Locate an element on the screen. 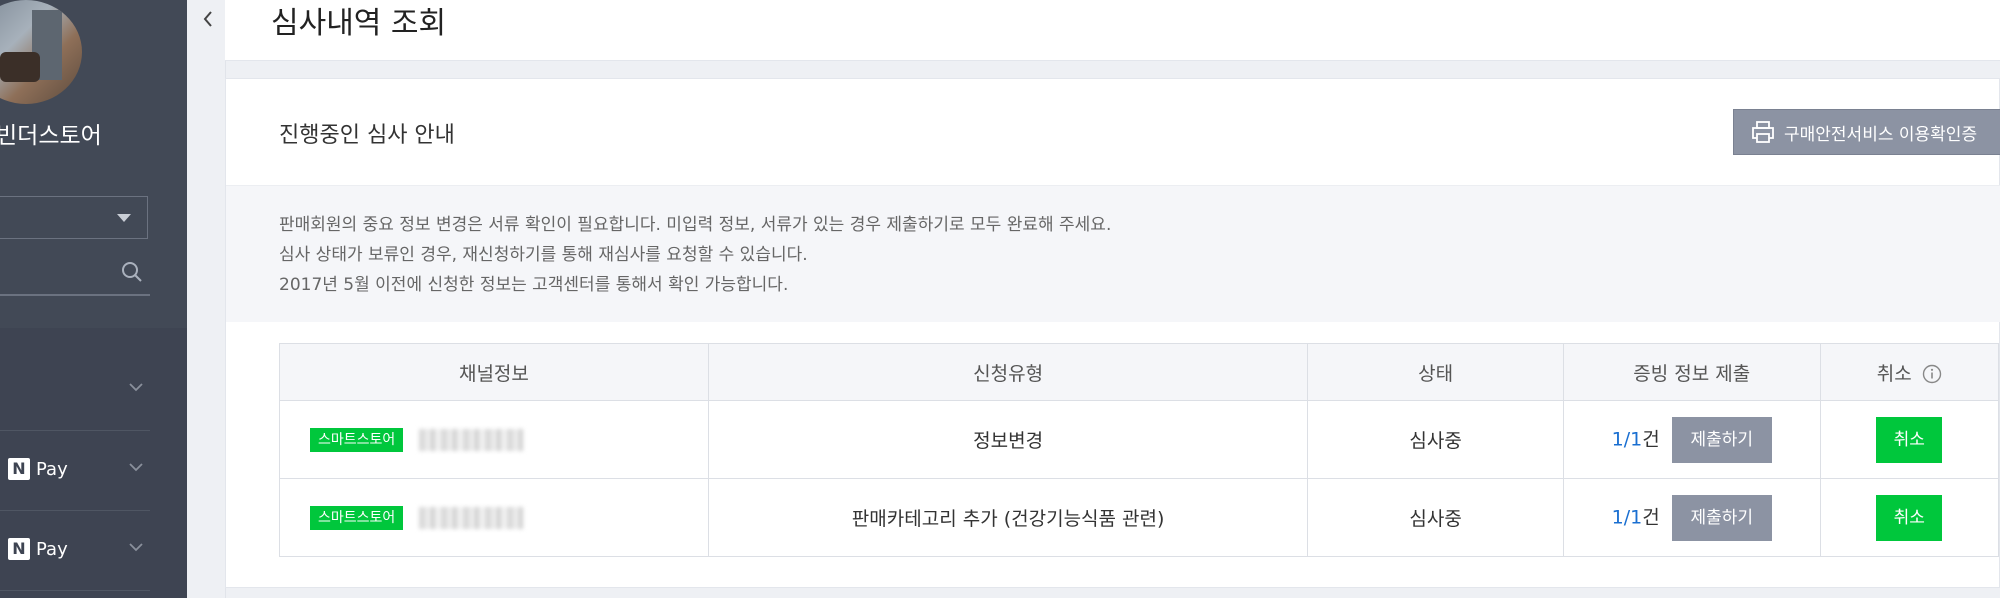  column-header-cancel: 취소 is located at coordinates (1909, 372).